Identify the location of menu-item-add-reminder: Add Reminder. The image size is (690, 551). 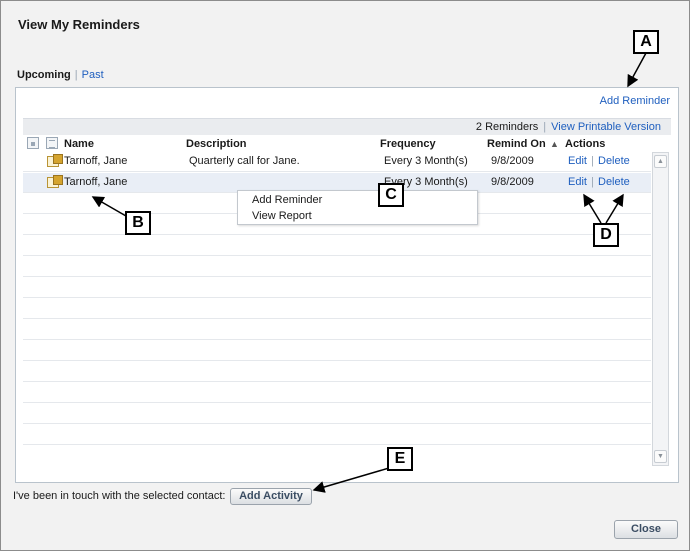
(287, 200).